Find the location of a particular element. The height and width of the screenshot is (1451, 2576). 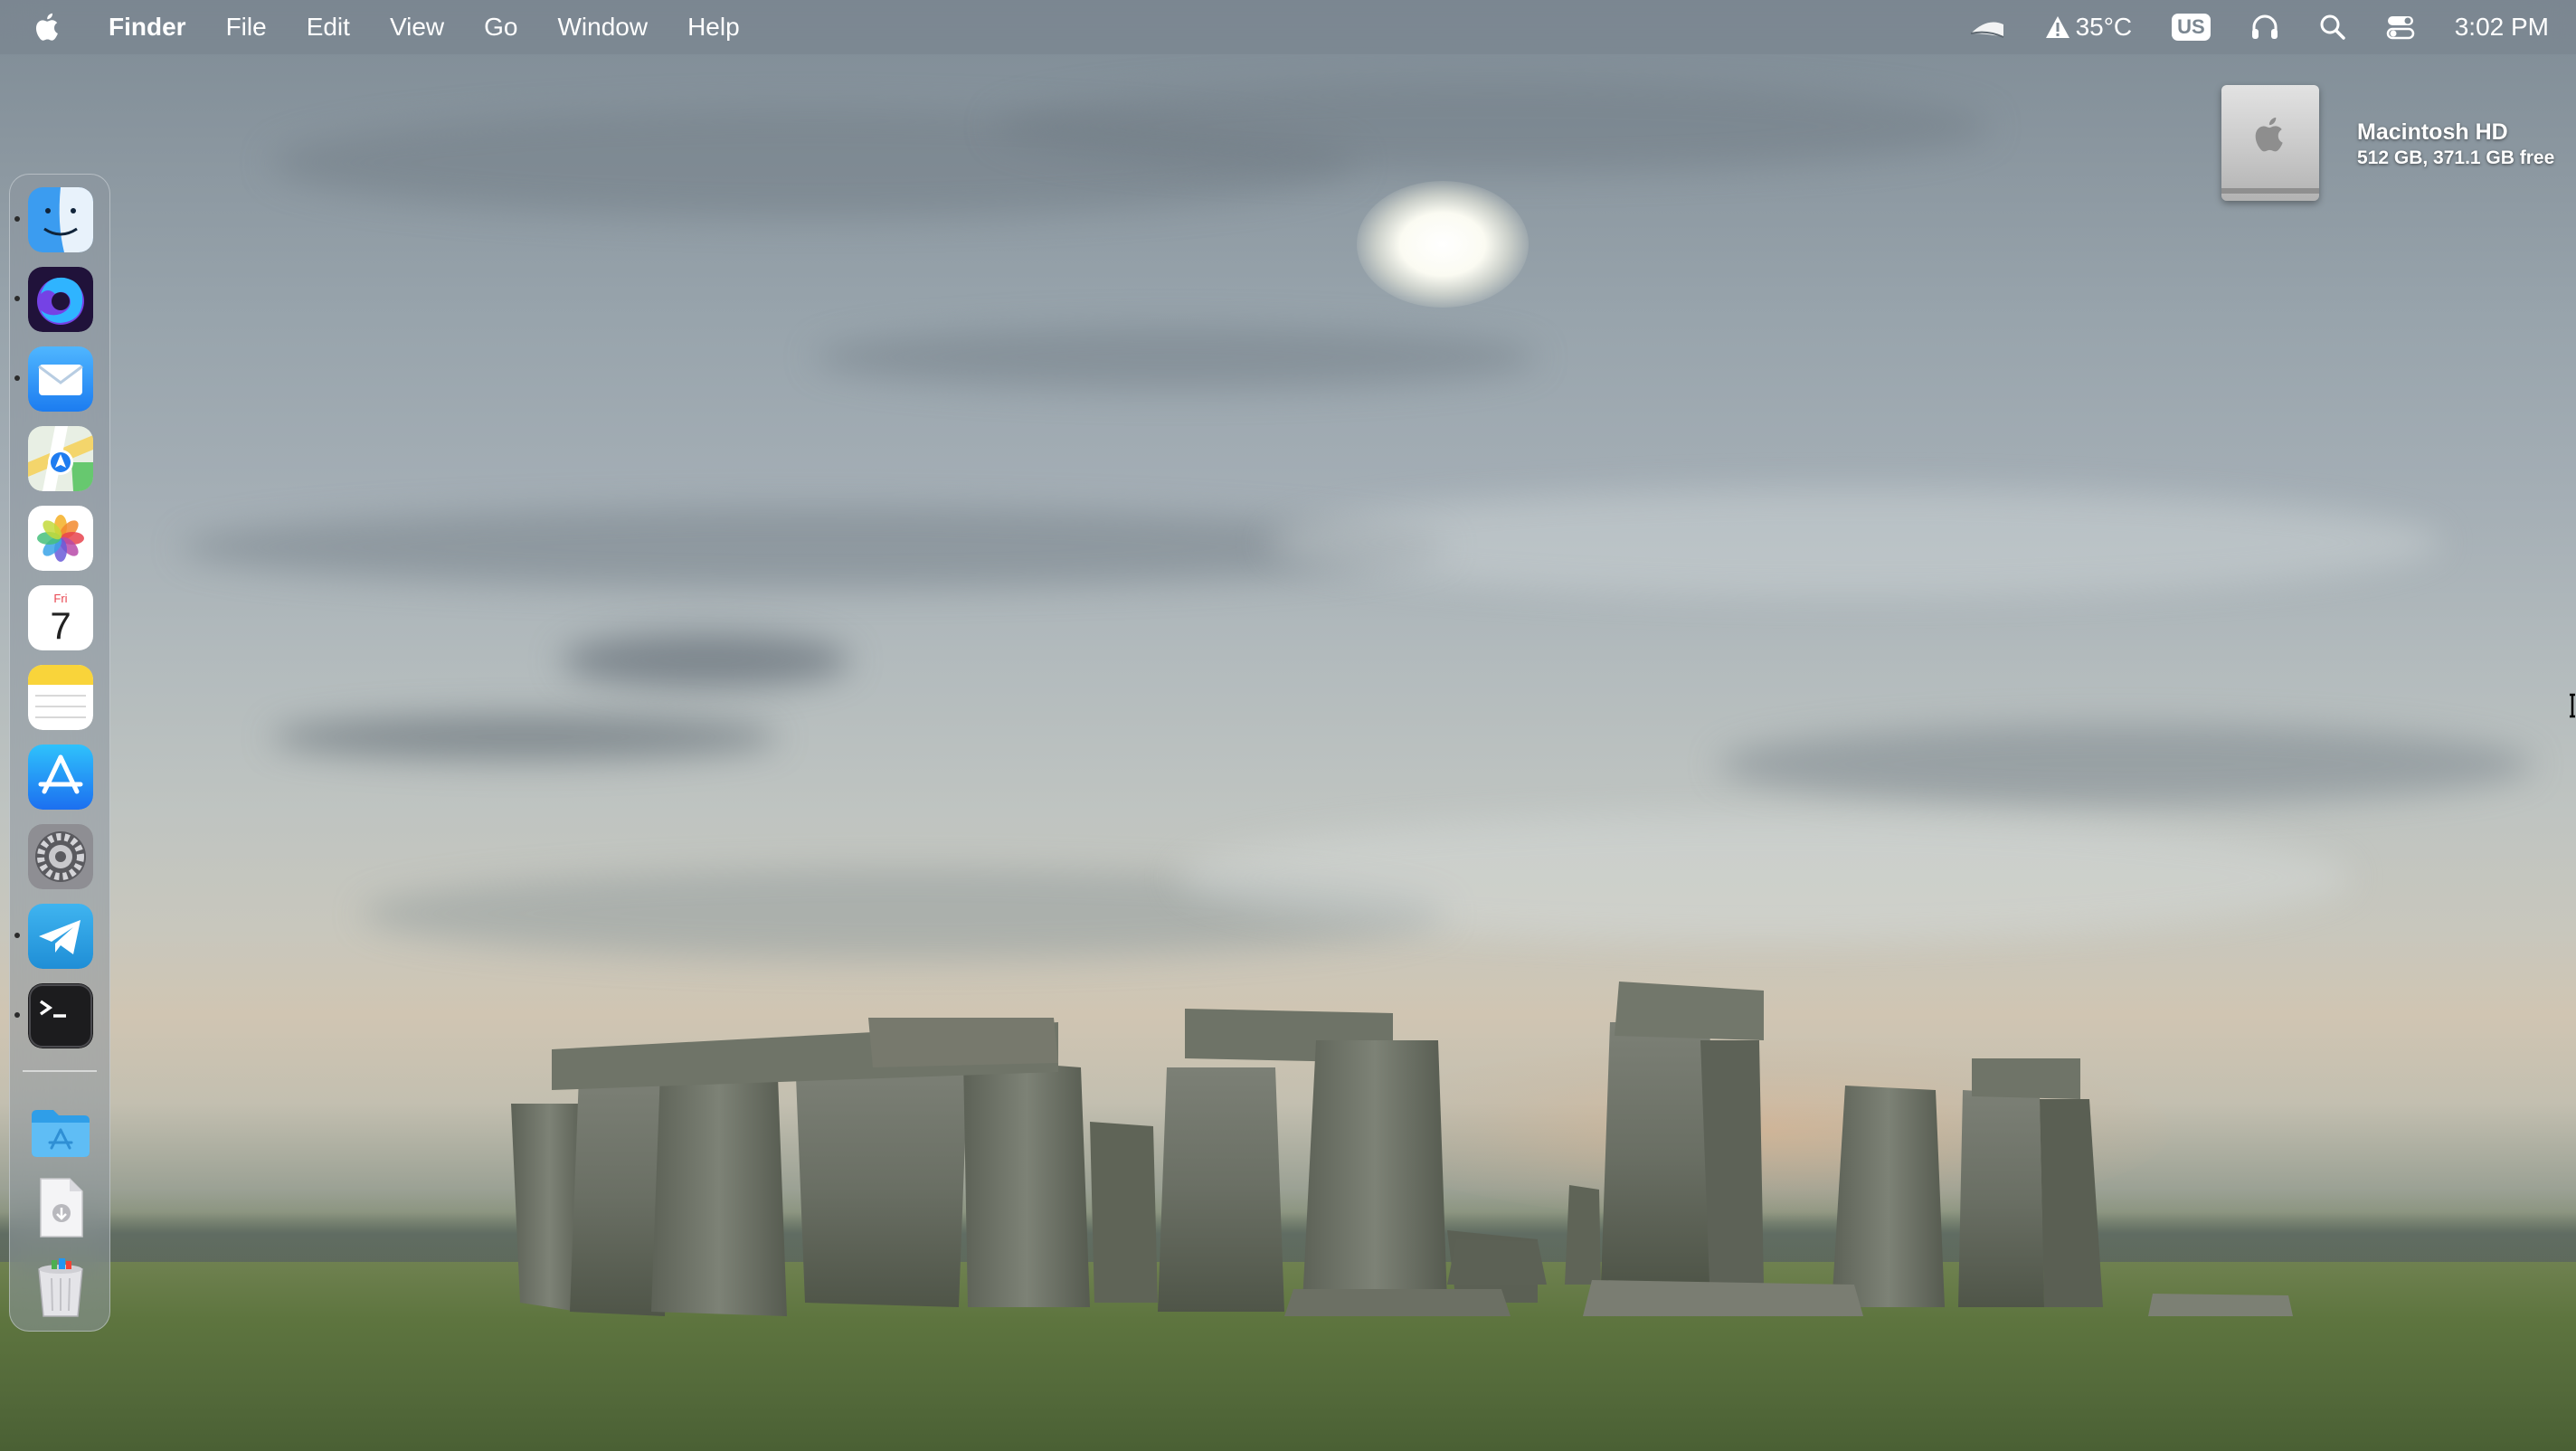

menu-window: Window is located at coordinates (602, 27).